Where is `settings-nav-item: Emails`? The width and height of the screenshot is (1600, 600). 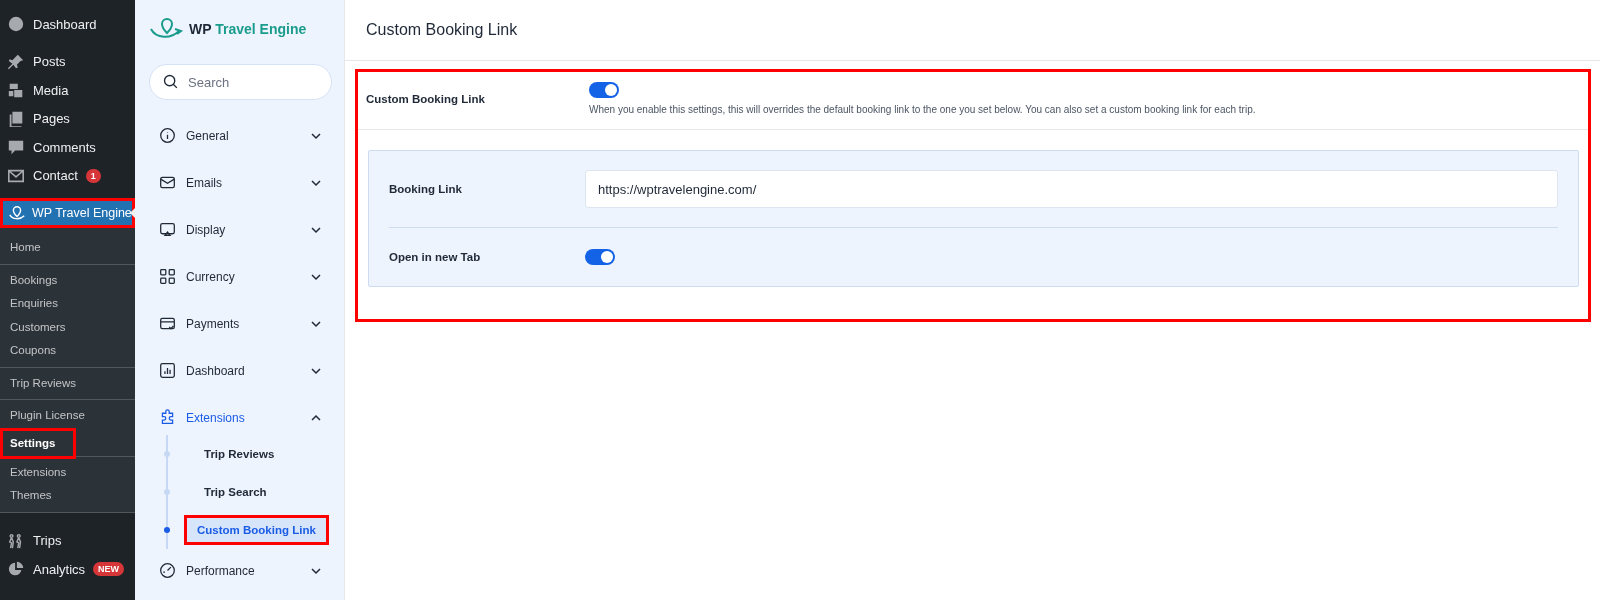 settings-nav-item: Emails is located at coordinates (240, 182).